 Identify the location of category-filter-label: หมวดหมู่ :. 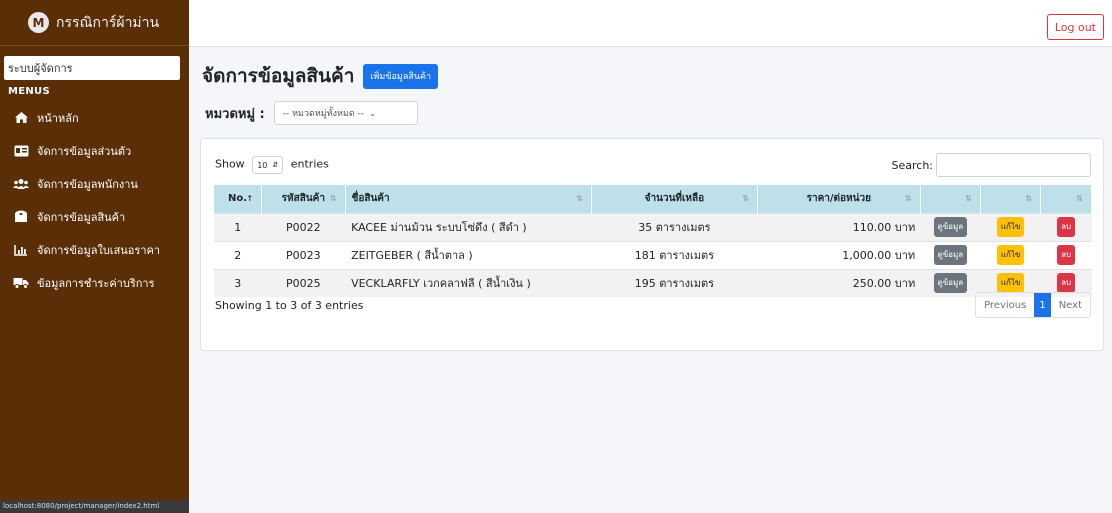
(235, 114).